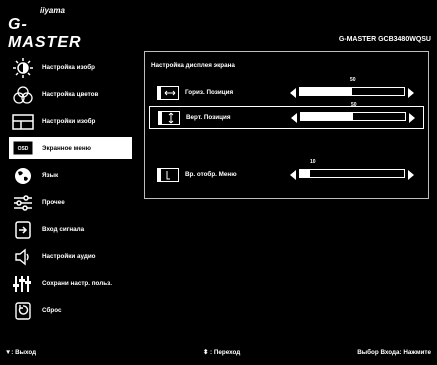  Describe the element at coordinates (21, 352) in the screenshot. I see `exit-hint: ▼: Выход` at that location.